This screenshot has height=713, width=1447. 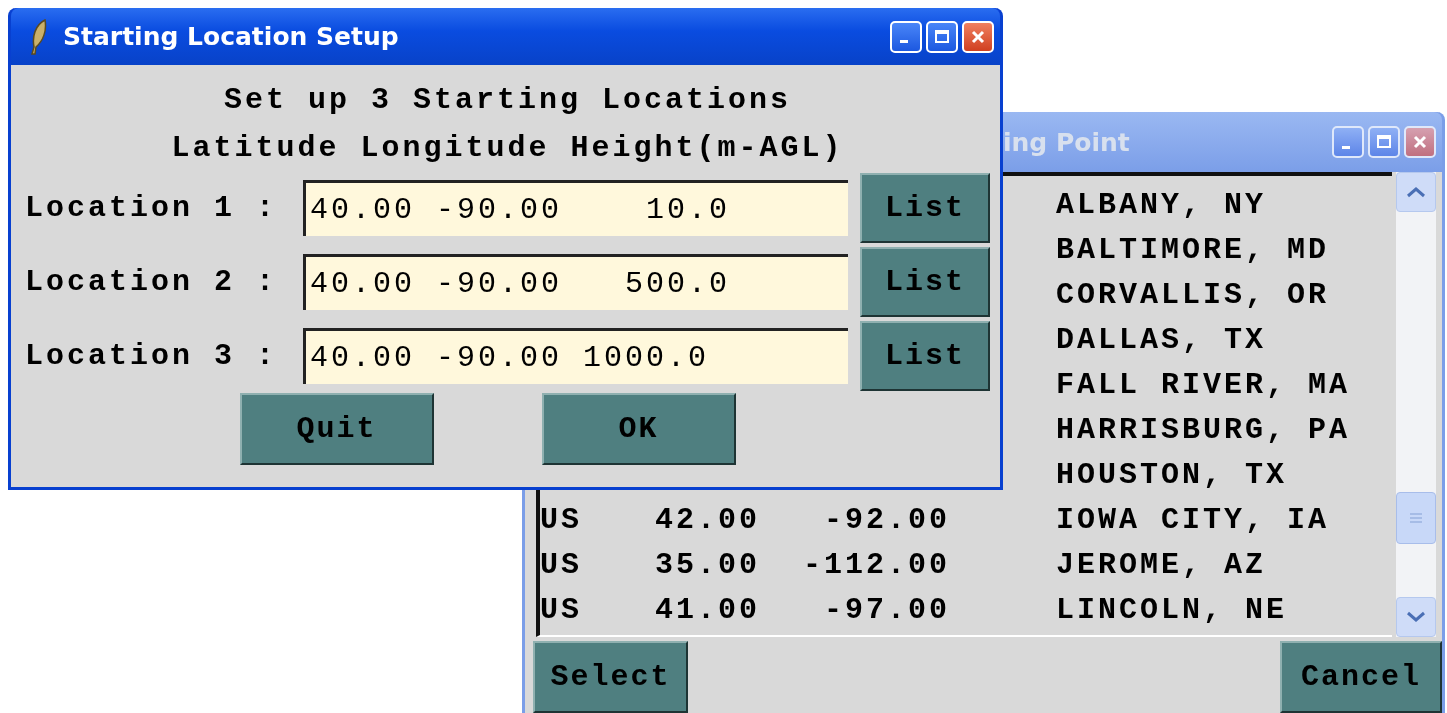 I want to click on city-cell: CORVALLIS, OR, so click(x=1193, y=294).